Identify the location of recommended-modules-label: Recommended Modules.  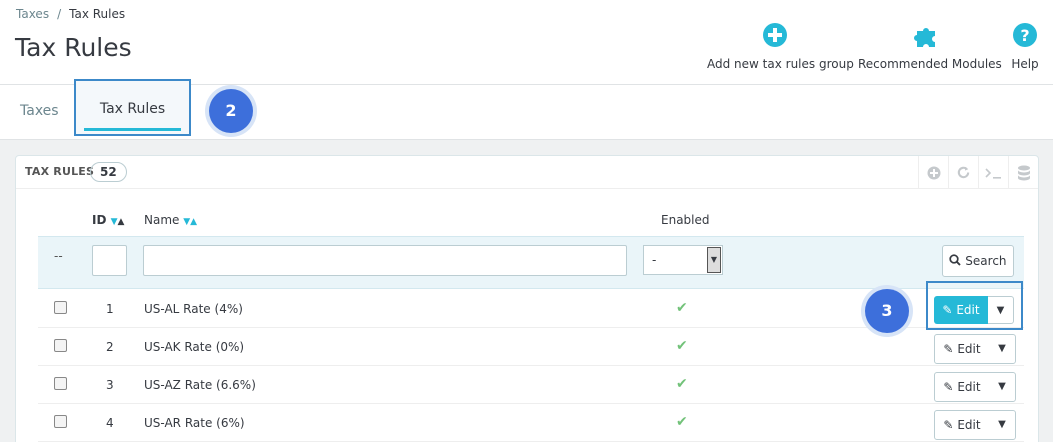
(930, 64).